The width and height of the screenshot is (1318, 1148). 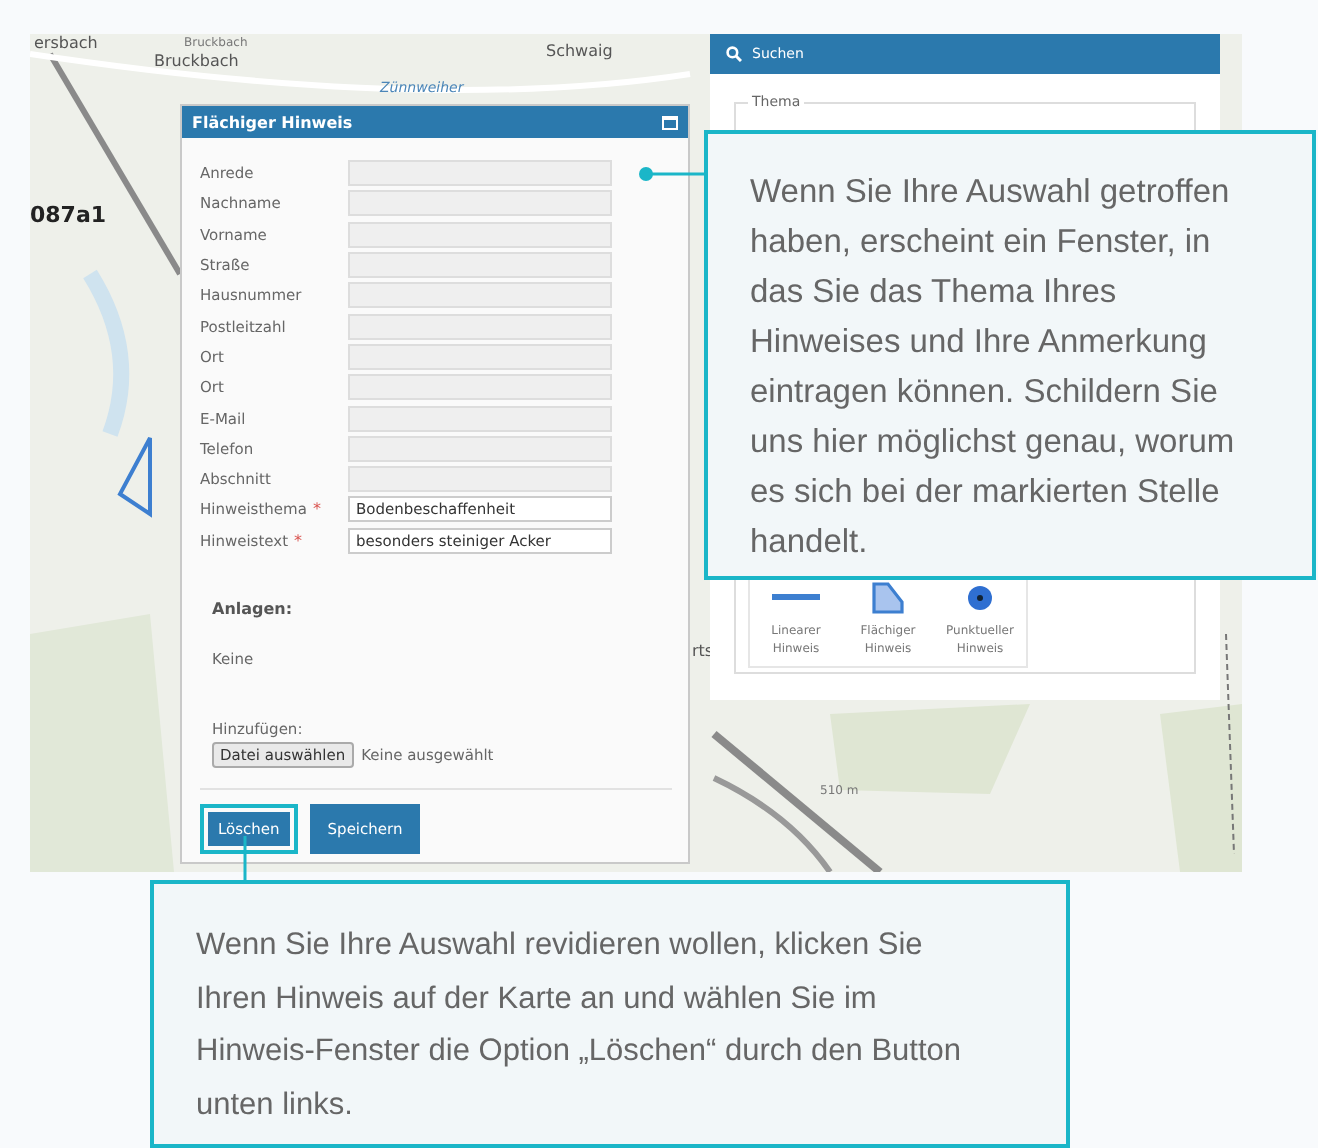 What do you see at coordinates (580, 1025) in the screenshot?
I see `callout-text: Wenn Sie Ihre Auswahl revidieren wollen, klicken Sie Ihren Hinweis auf der Karte an und wählen Sie im Hinweis-Fenster die Option „Löschen“ durch den Button unten links.` at bounding box center [580, 1025].